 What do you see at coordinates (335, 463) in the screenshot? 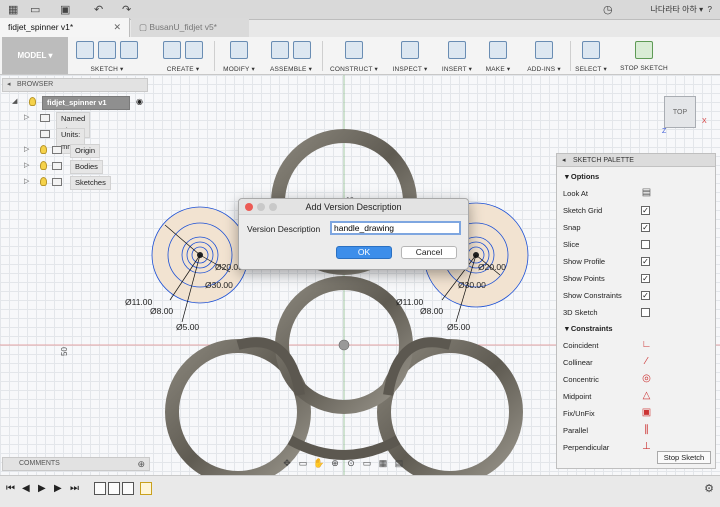
I see `zoom-icon: ⊕` at bounding box center [335, 463].